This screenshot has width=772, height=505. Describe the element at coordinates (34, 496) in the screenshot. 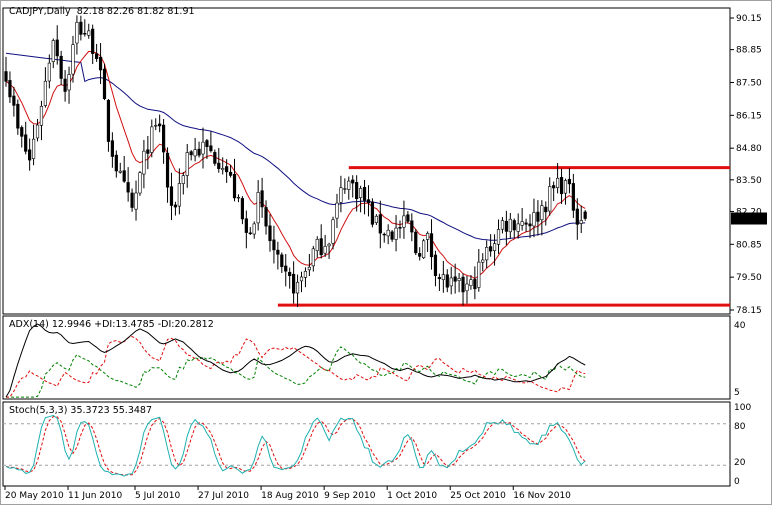

I see `date-label: 20 May 2010` at that location.